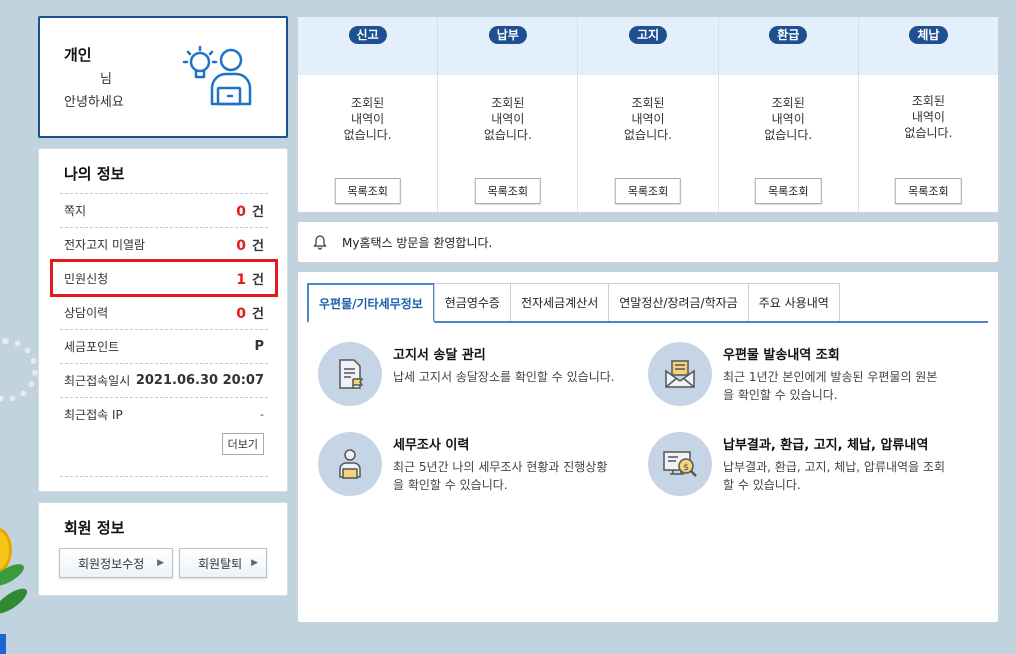  Describe the element at coordinates (834, 476) in the screenshot. I see `service-description: 납부결과, 환급, 고지, 체납, 압류내역을 조회할 수 있습니다.` at that location.